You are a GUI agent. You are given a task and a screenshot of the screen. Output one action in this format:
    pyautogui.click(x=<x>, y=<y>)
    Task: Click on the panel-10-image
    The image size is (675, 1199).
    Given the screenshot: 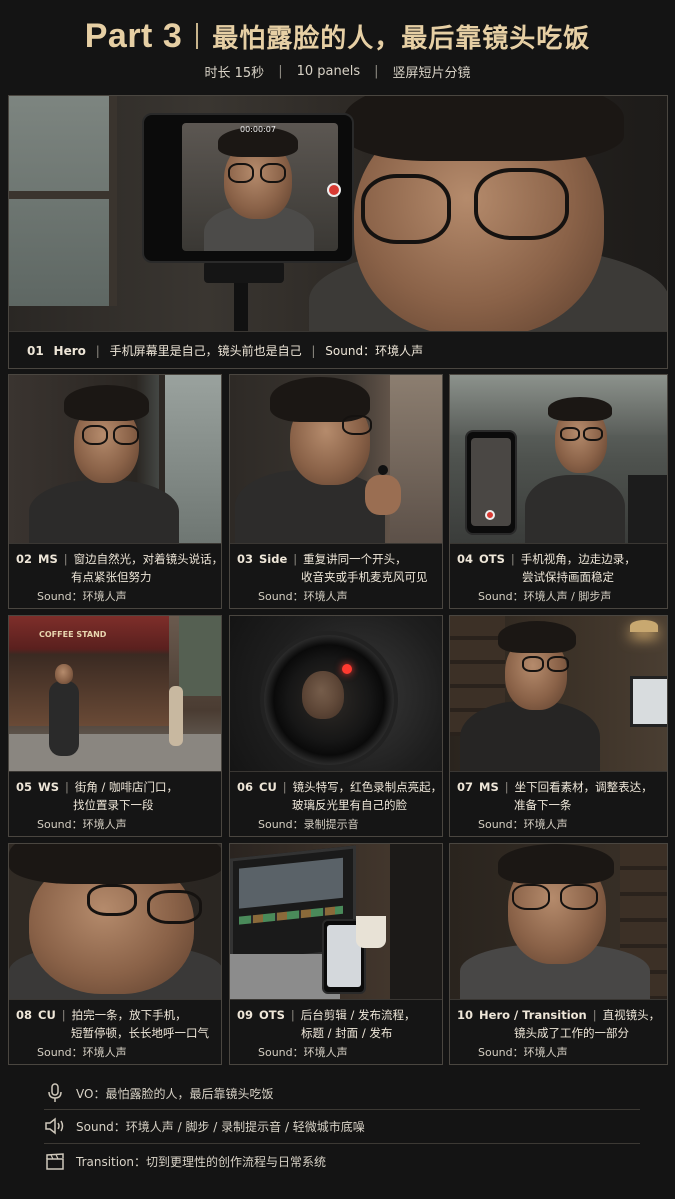 What is the action you would take?
    pyautogui.click(x=558, y=922)
    